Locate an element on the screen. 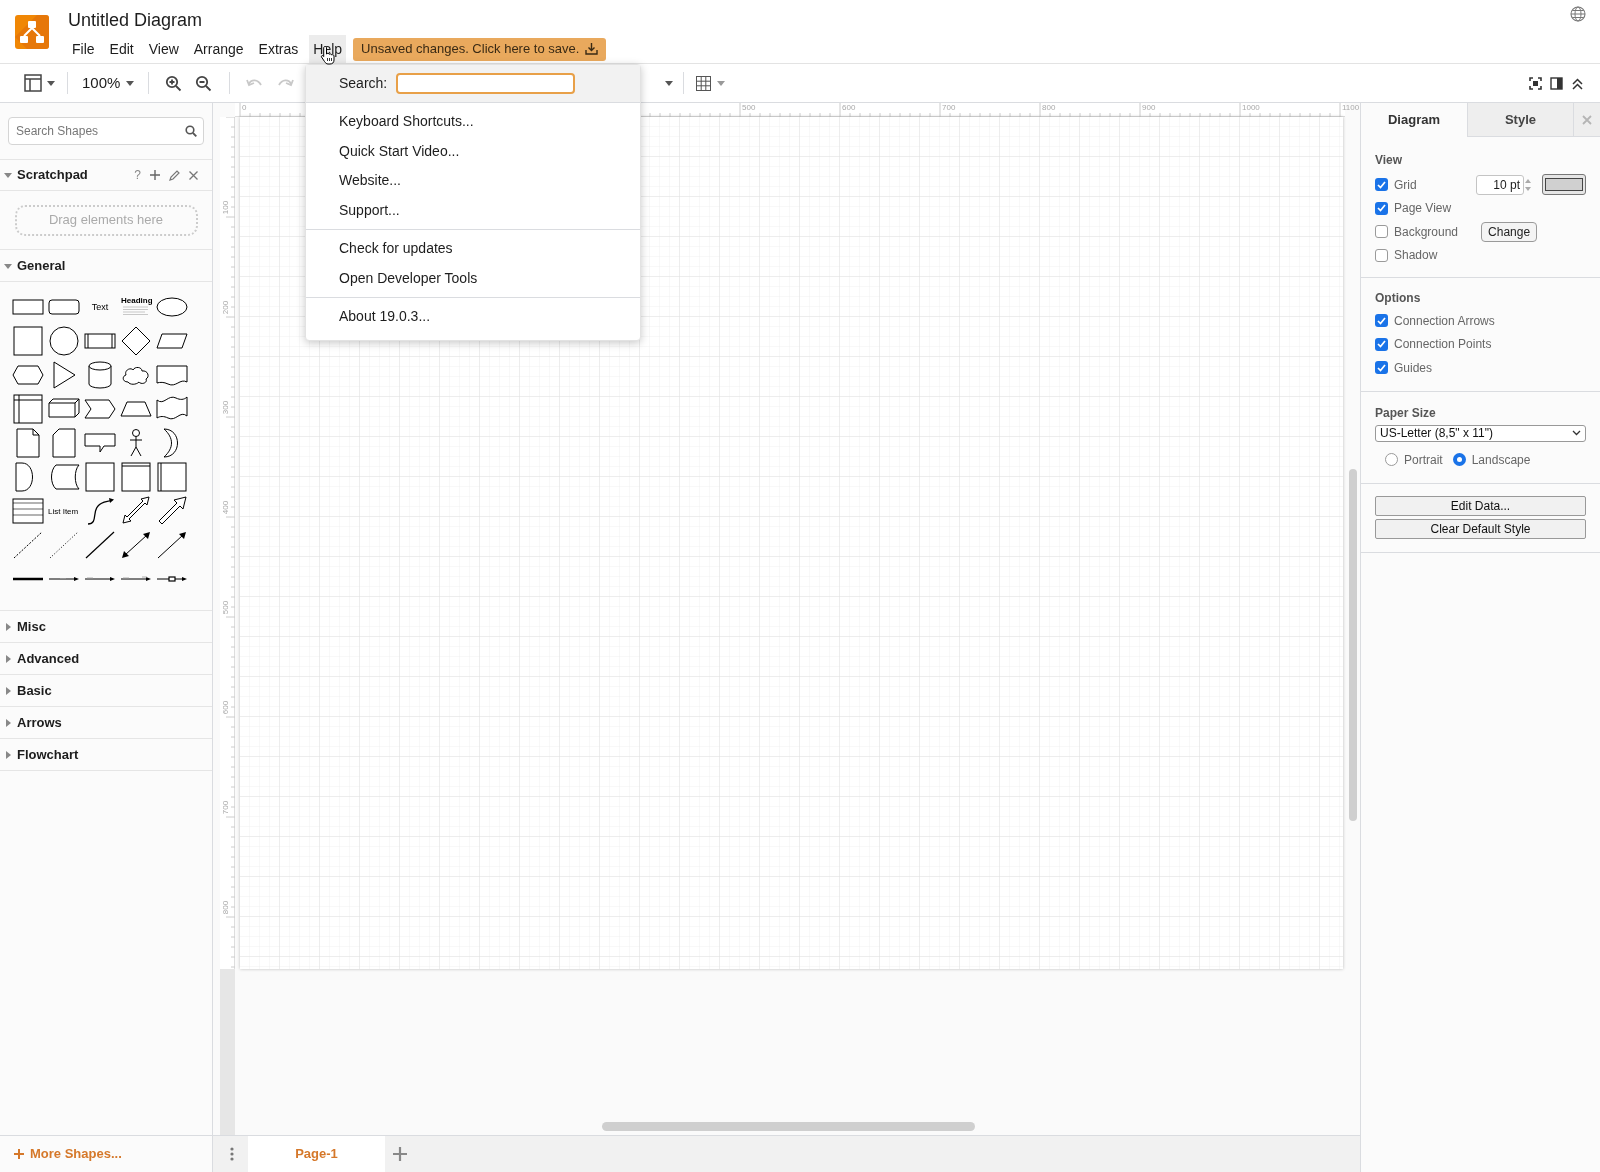 This screenshot has height=1172, width=1600. list-shape is located at coordinates (28, 511).